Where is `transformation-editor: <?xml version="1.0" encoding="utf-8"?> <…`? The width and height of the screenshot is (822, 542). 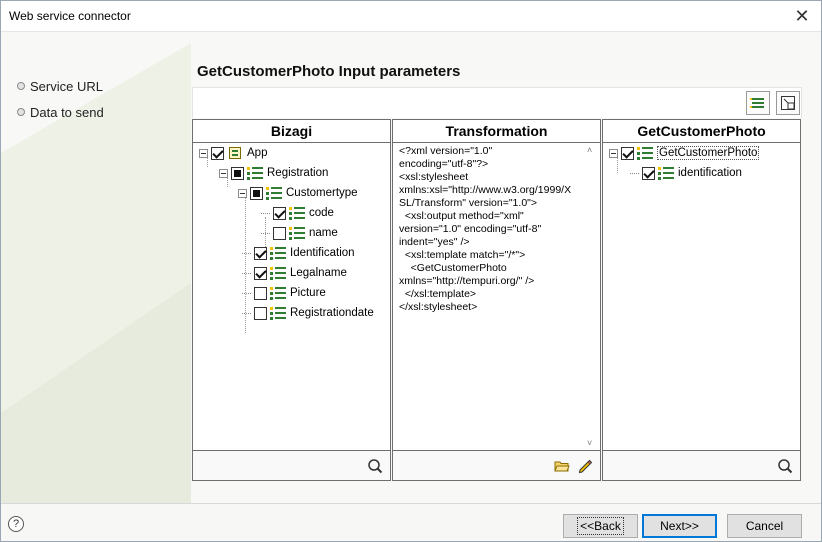 transformation-editor: <?xml version="1.0" encoding="utf-8"?> <… is located at coordinates (496, 296).